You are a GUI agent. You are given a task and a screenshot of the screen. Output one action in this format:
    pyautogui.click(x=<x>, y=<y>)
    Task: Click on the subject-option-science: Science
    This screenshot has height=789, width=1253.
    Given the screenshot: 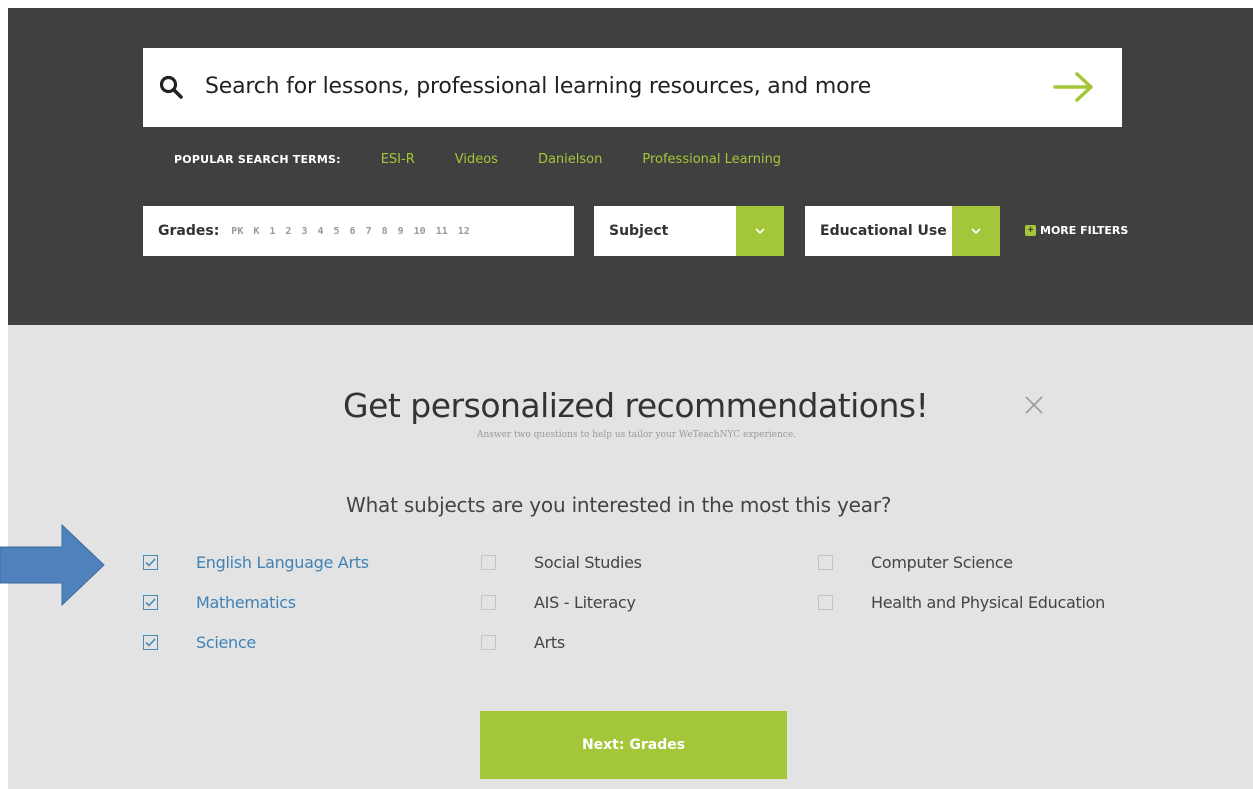 What is the action you would take?
    pyautogui.click(x=199, y=642)
    